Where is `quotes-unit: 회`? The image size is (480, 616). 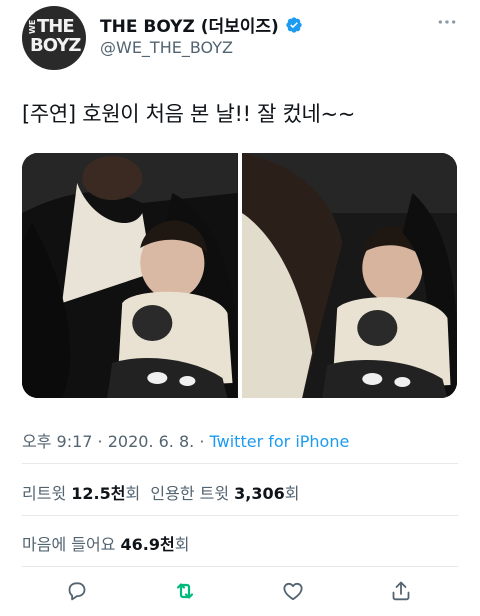 quotes-unit: 회 is located at coordinates (292, 493).